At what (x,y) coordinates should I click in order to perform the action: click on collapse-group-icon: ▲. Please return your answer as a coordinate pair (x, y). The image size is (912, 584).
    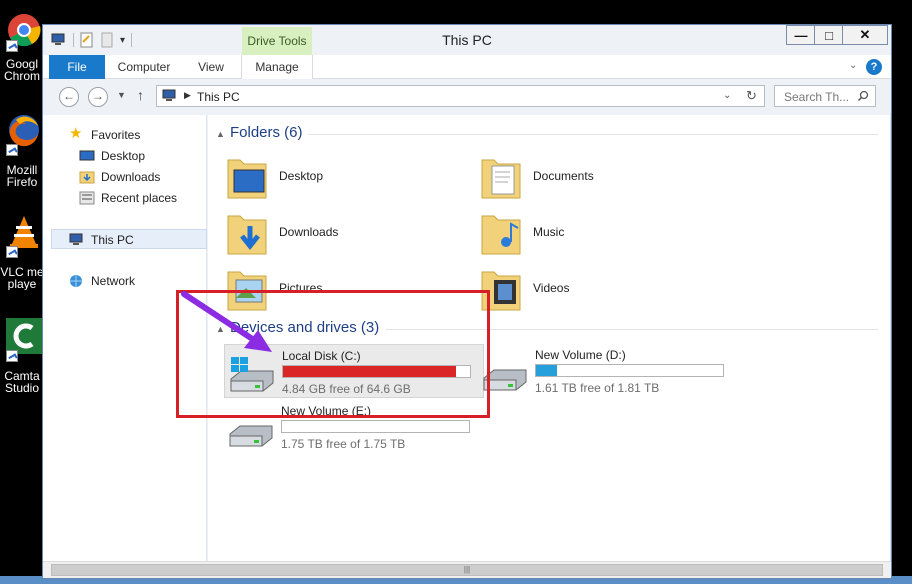
    Looking at the image, I should click on (220, 134).